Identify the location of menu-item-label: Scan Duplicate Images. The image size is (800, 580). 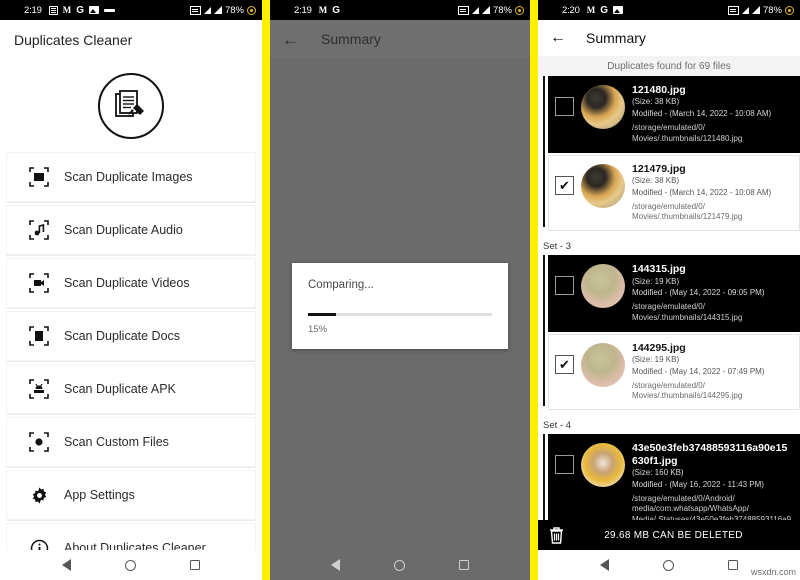
(128, 177).